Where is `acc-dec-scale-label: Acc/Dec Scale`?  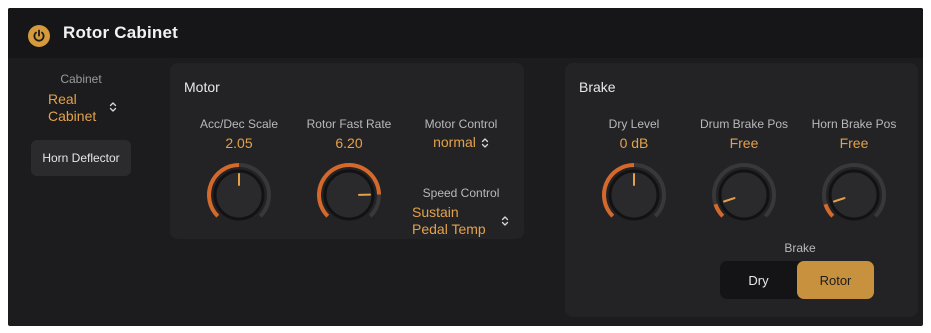 acc-dec-scale-label: Acc/Dec Scale is located at coordinates (239, 124).